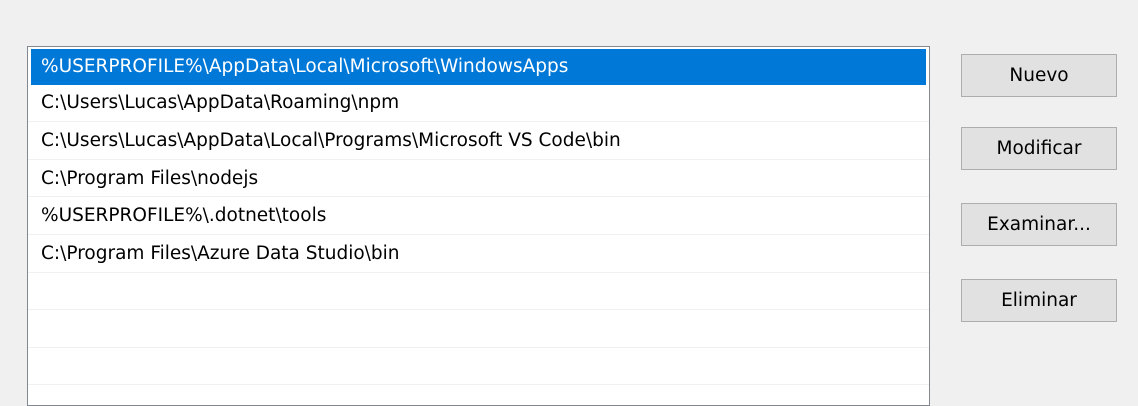 The width and height of the screenshot is (1138, 406). Describe the element at coordinates (478, 104) in the screenshot. I see `path-entry: C:\Users\Lucas\AppData\Roaming\npm` at that location.